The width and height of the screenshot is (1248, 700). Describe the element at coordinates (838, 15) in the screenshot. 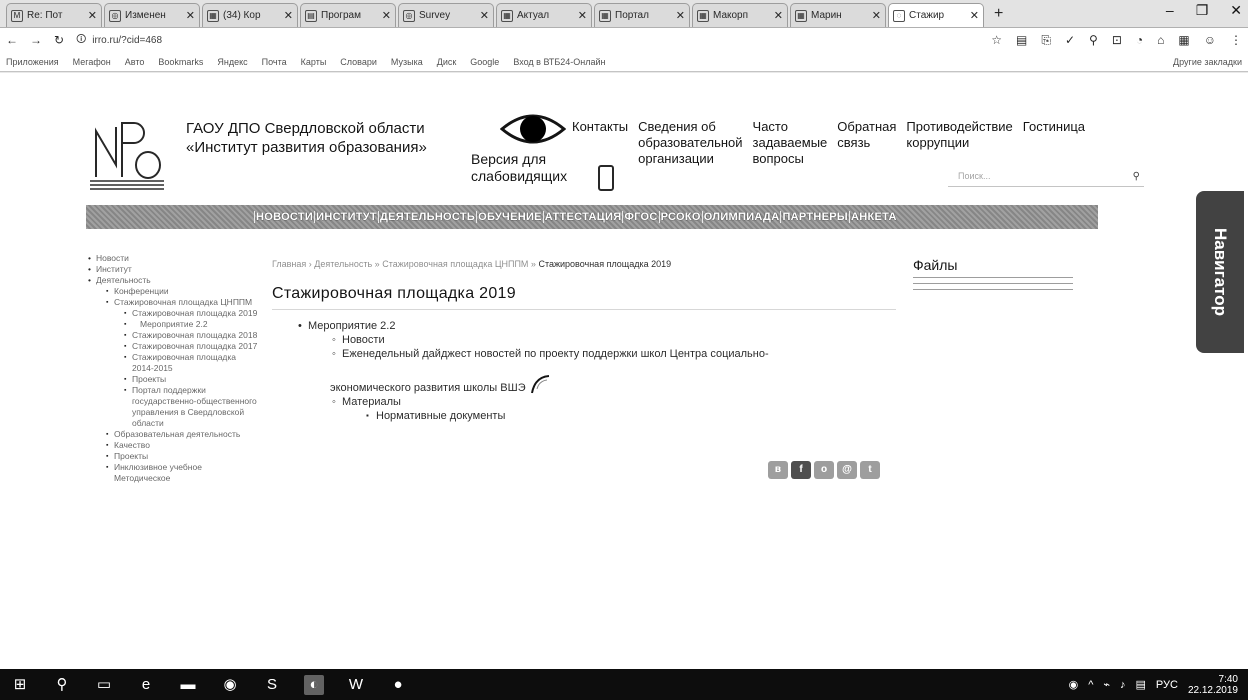

I see `browser-tab: ▦ Марин ✕` at that location.